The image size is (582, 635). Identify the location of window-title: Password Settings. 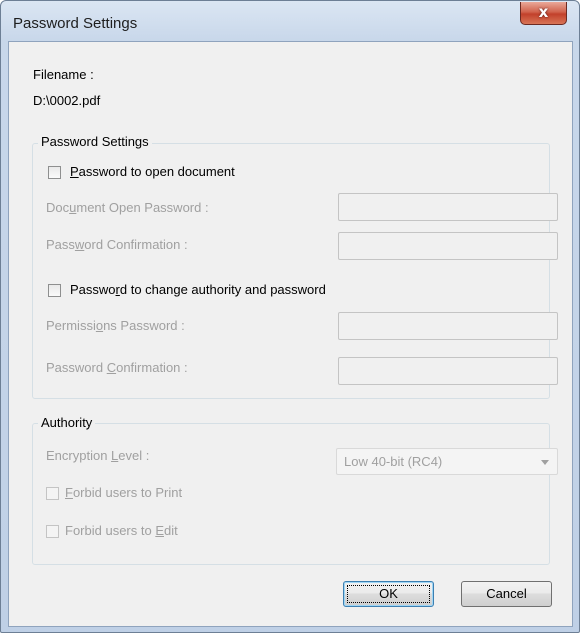
(75, 23).